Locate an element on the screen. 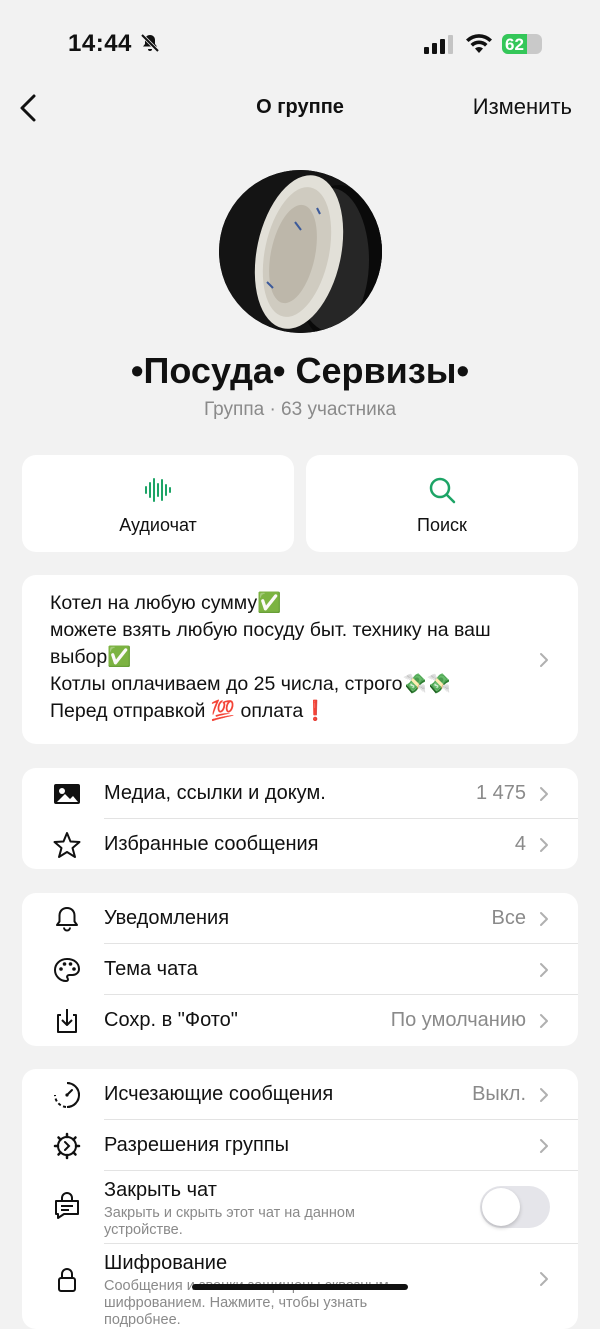 The height and width of the screenshot is (1329, 600). waveform-icon is located at coordinates (158, 490).